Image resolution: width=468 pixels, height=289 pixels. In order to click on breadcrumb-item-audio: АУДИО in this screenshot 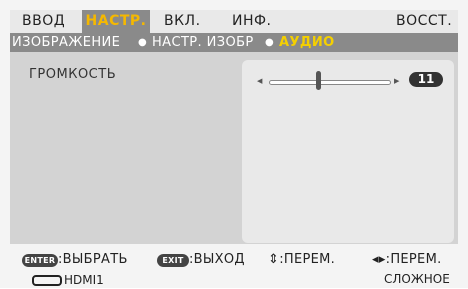, I will do `click(307, 42)`.